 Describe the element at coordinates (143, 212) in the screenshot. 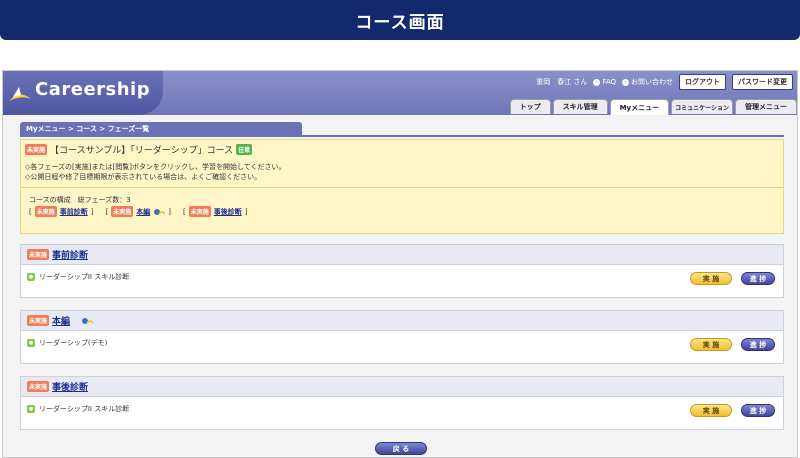

I see `phase-link-text: 本編` at that location.